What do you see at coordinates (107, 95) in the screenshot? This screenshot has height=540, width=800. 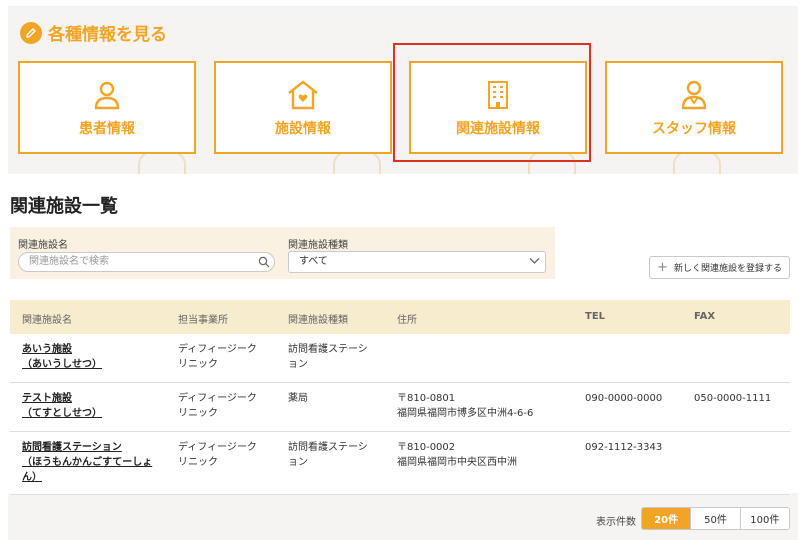 I see `person-icon` at bounding box center [107, 95].